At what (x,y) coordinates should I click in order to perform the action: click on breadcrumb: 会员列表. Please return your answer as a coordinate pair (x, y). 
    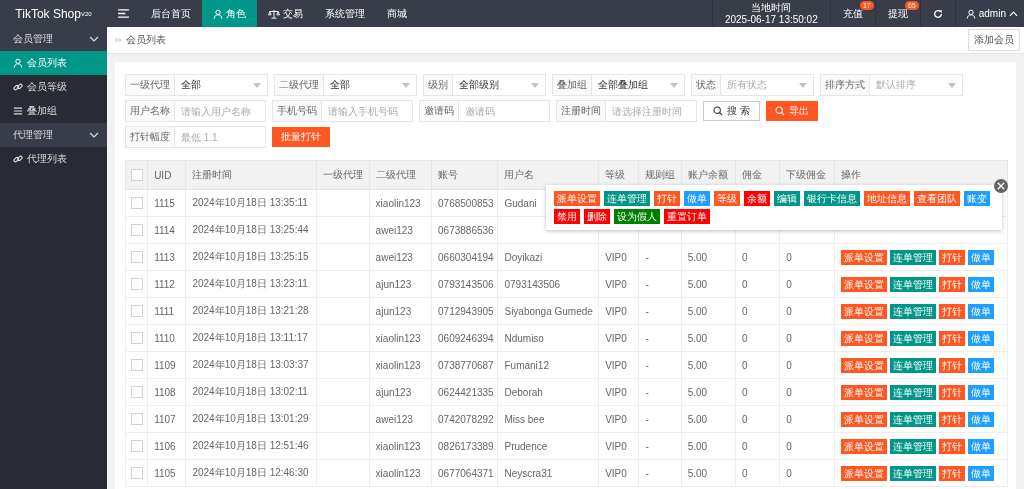
    Looking at the image, I should click on (146, 40).